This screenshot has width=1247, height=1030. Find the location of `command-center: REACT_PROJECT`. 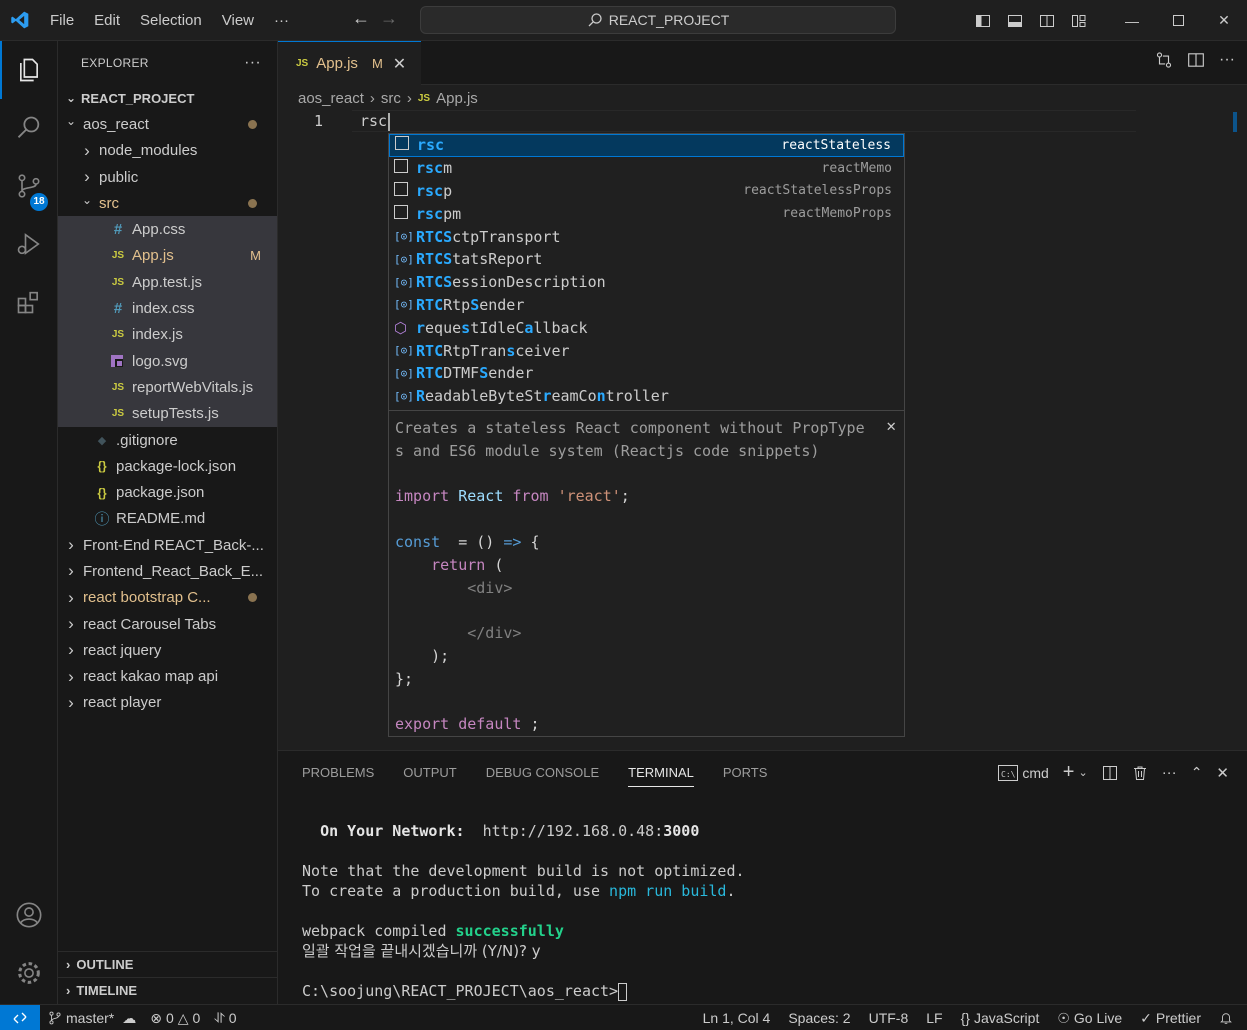

command-center: REACT_PROJECT is located at coordinates (658, 20).